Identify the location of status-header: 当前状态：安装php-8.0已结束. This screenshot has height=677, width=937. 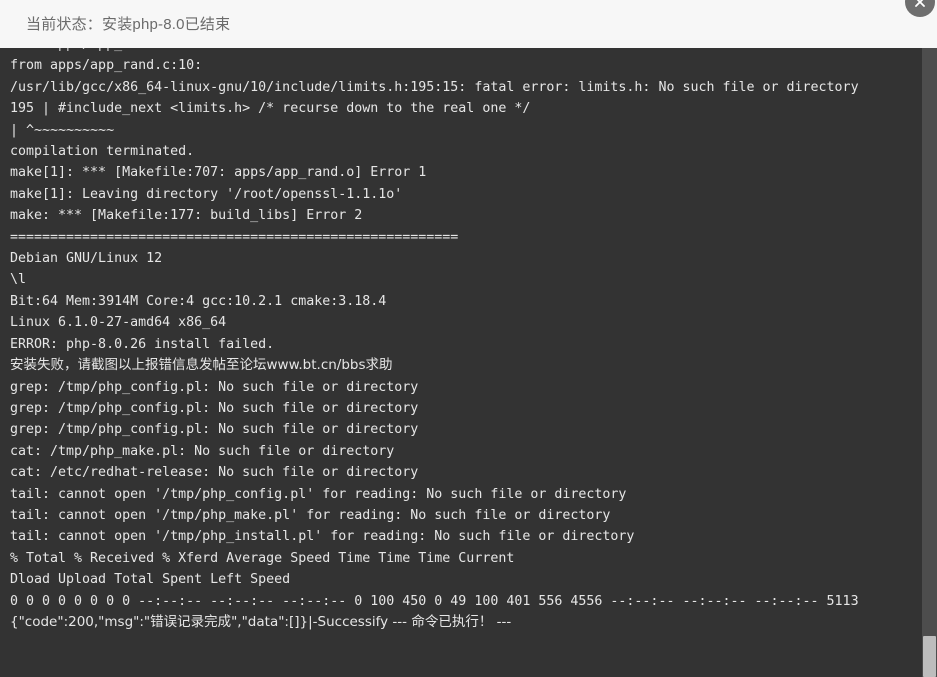
(468, 24).